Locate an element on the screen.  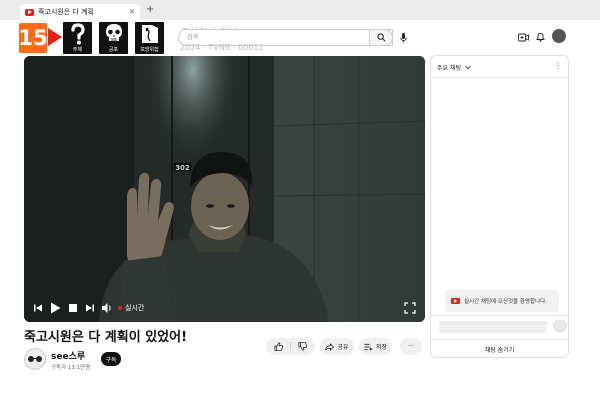
search-icon is located at coordinates (380, 37).